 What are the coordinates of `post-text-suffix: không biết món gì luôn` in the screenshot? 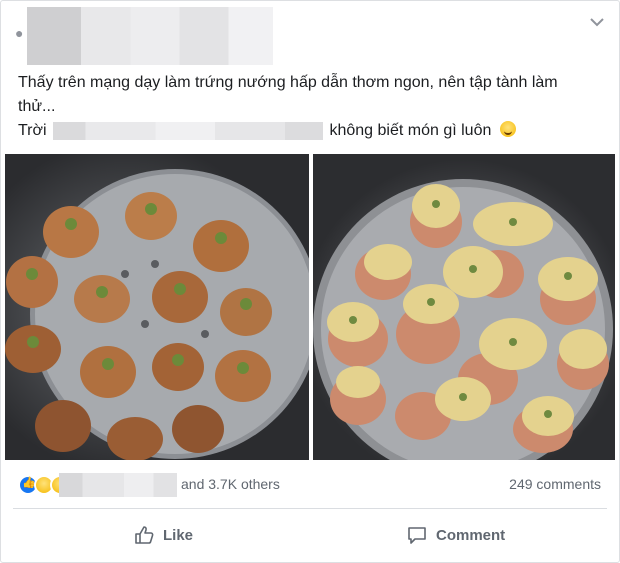 It's located at (410, 130).